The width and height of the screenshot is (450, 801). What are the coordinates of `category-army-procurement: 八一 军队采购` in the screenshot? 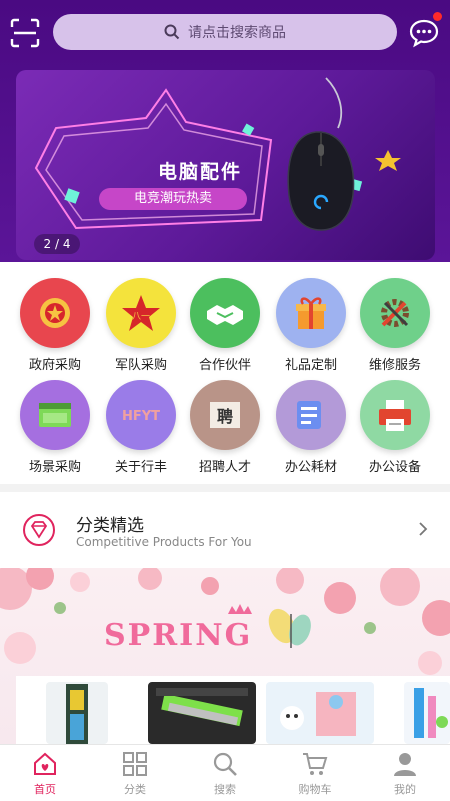 It's located at (141, 325).